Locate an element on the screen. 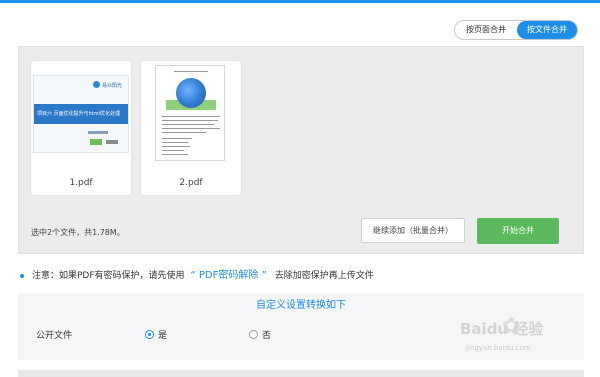  slide-grey-tag is located at coordinates (112, 142).